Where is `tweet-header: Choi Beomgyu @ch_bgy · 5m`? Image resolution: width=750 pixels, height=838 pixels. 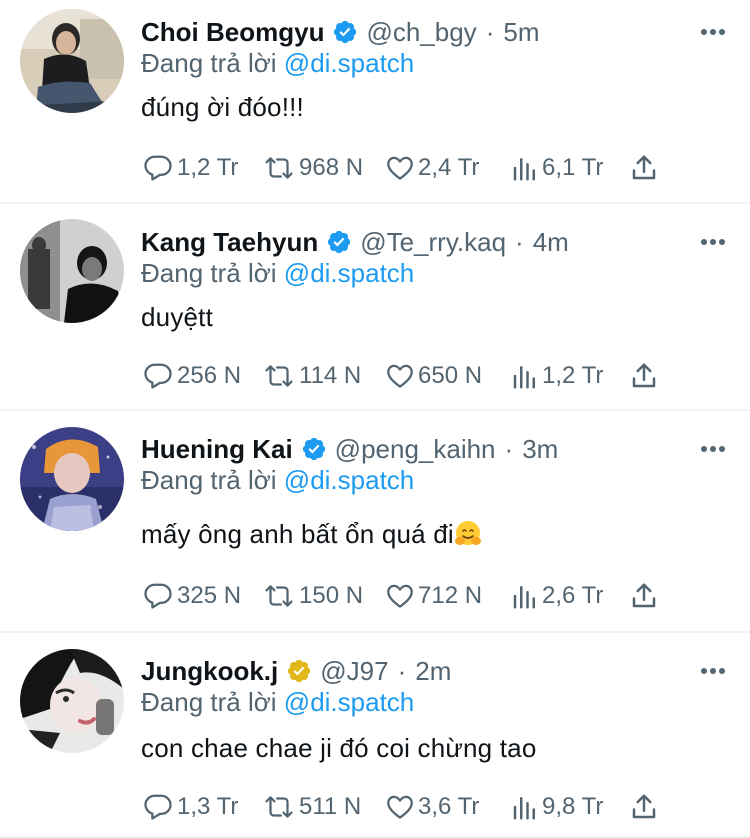
tweet-header: Choi Beomgyu @ch_bgy · 5m is located at coordinates (435, 32).